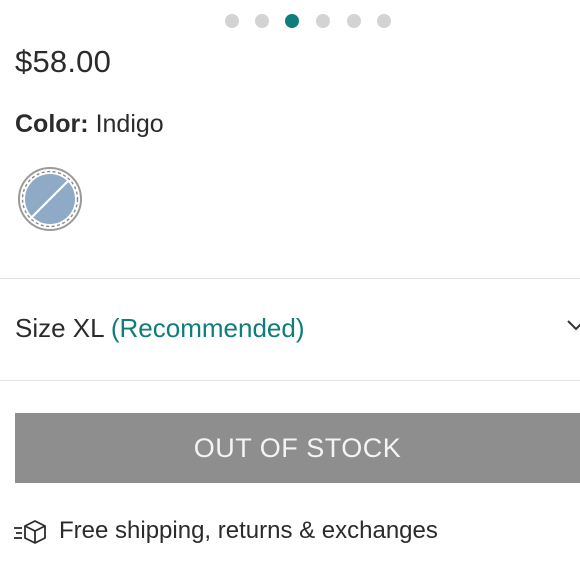 The image size is (580, 580). I want to click on size-value: Size XL, so click(59, 328).